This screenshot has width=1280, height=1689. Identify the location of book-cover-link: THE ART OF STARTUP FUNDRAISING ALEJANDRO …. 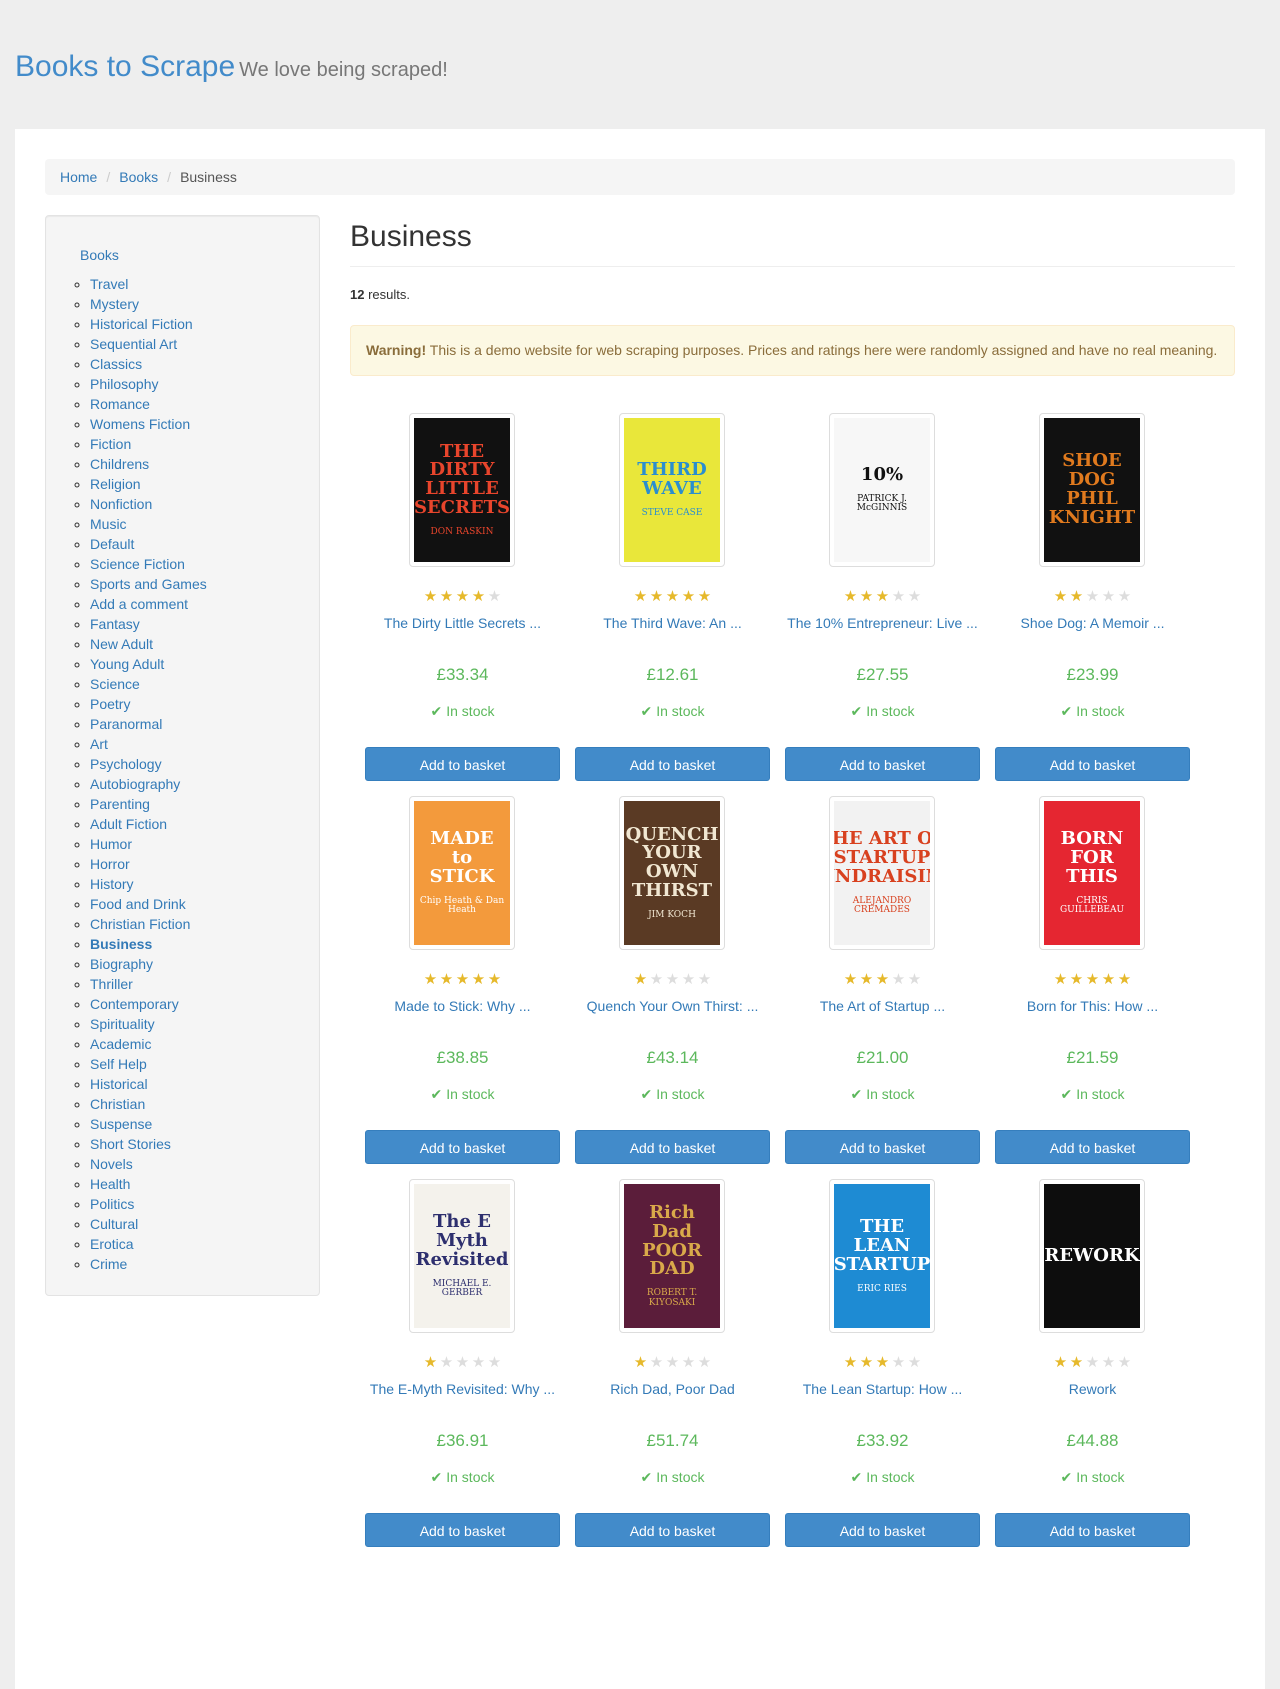
(882, 873).